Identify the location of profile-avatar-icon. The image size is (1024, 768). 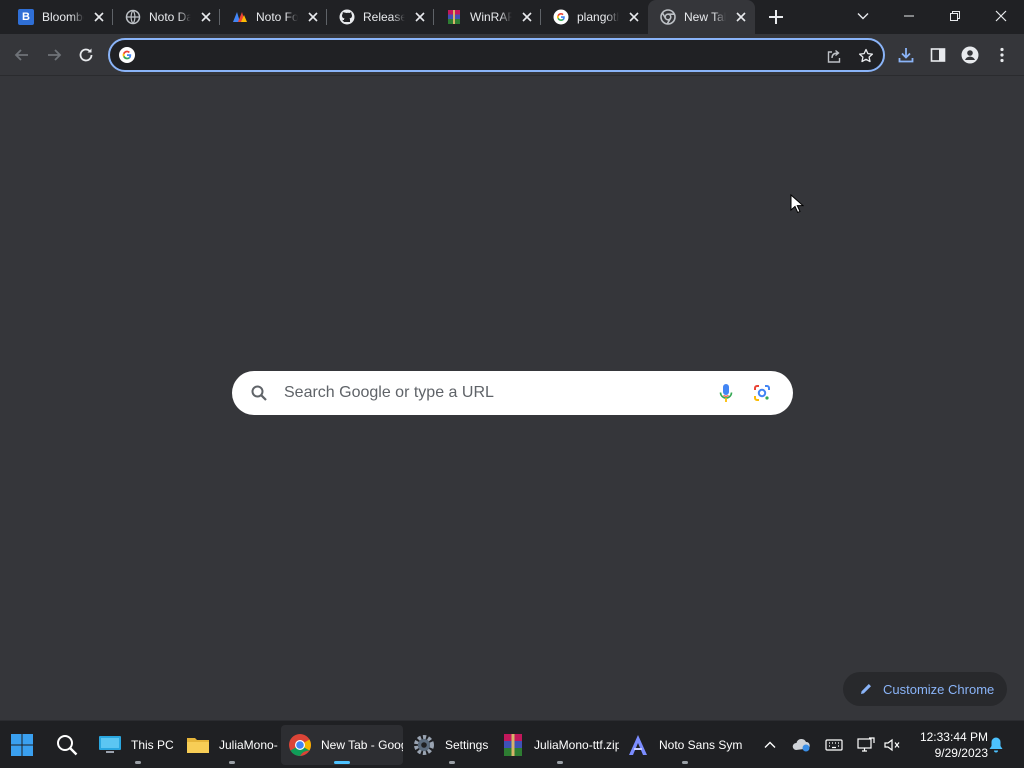
(970, 55).